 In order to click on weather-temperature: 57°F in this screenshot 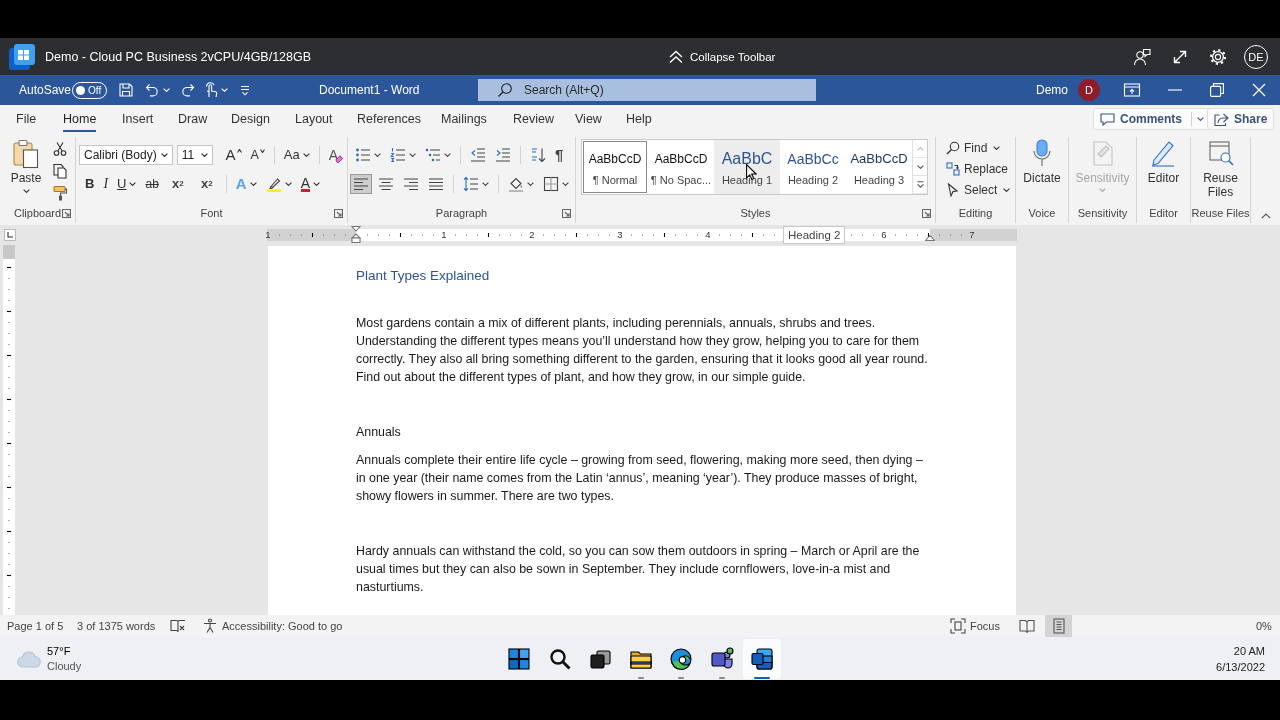, I will do `click(59, 651)`.